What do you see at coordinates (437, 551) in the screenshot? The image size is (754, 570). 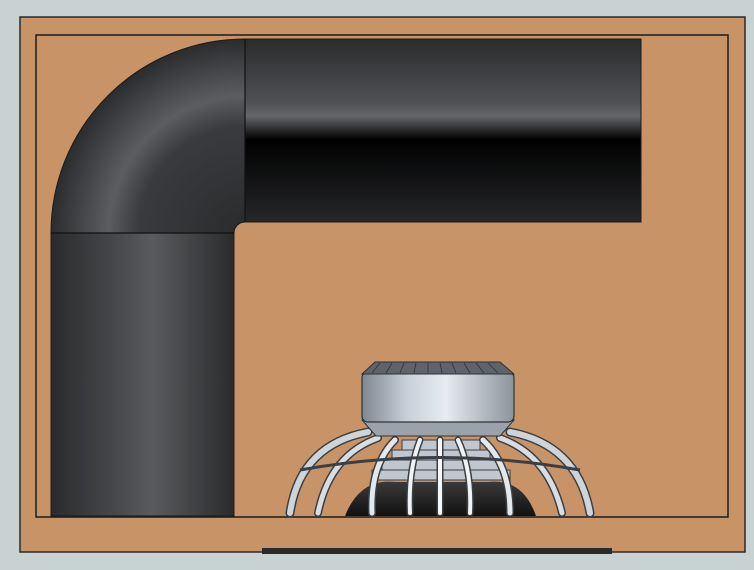 I see `enclosure-base-plate` at bounding box center [437, 551].